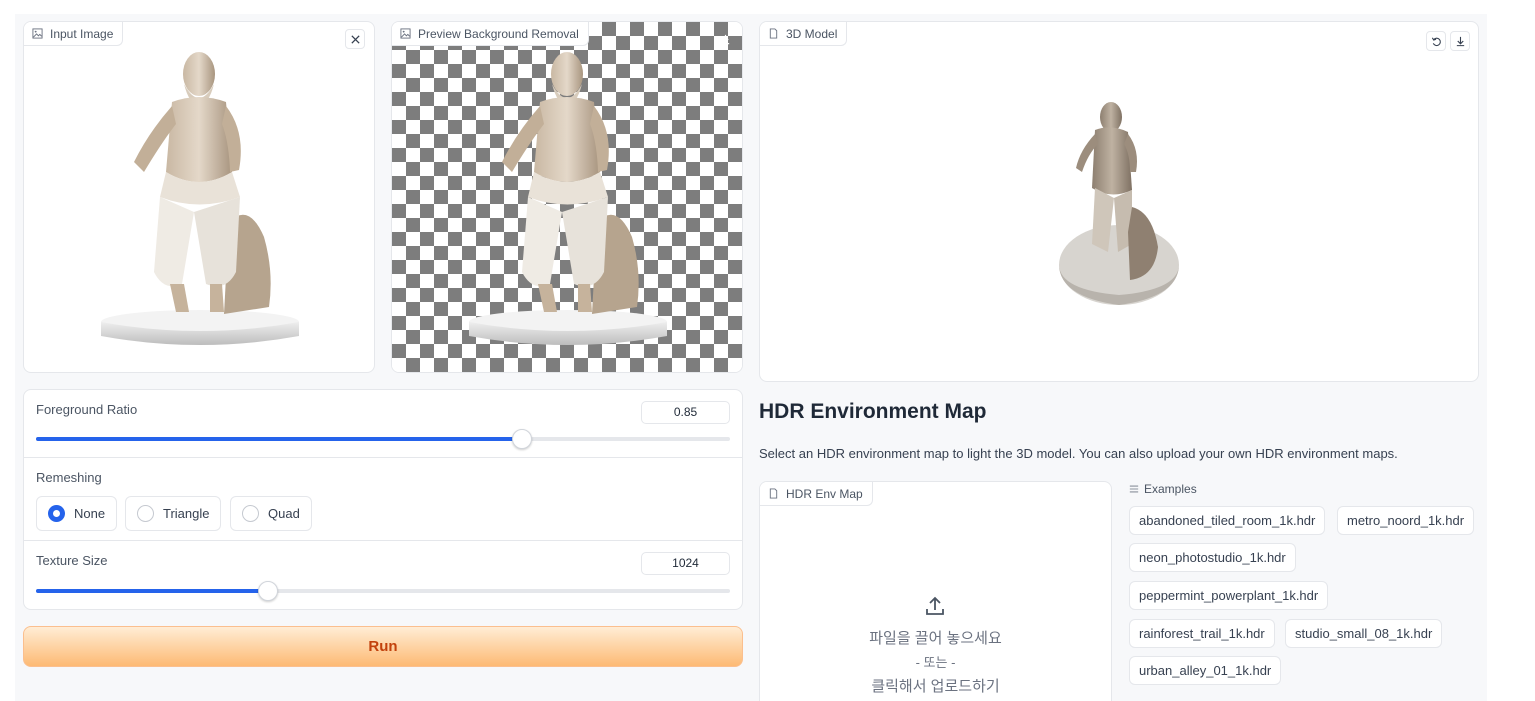 This screenshot has width=1535, height=701. I want to click on example-hdr-item: studio_small_08_1k.hdr, so click(1364, 633).